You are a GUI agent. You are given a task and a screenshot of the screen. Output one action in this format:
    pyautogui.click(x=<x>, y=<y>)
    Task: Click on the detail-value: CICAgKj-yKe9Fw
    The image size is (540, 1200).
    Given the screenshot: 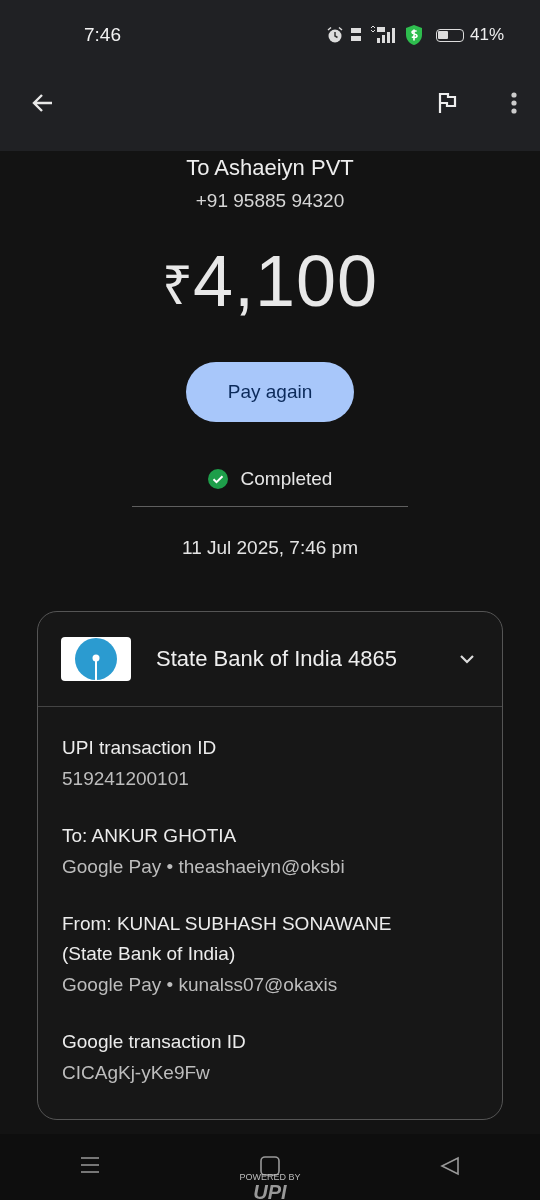 What is the action you would take?
    pyautogui.click(x=136, y=1073)
    